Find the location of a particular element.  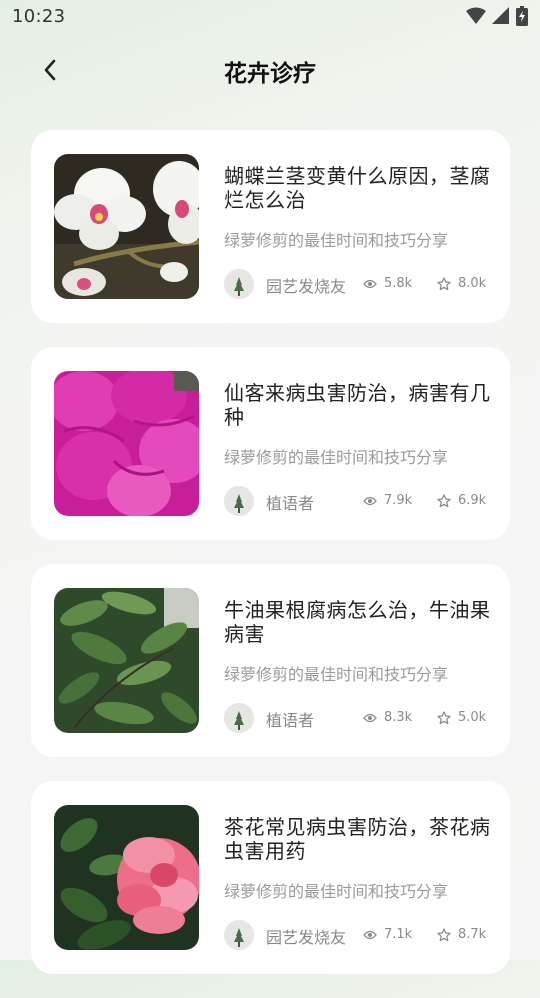

article-meta: 园艺发烧友 7.1k 8.7k is located at coordinates (359, 935).